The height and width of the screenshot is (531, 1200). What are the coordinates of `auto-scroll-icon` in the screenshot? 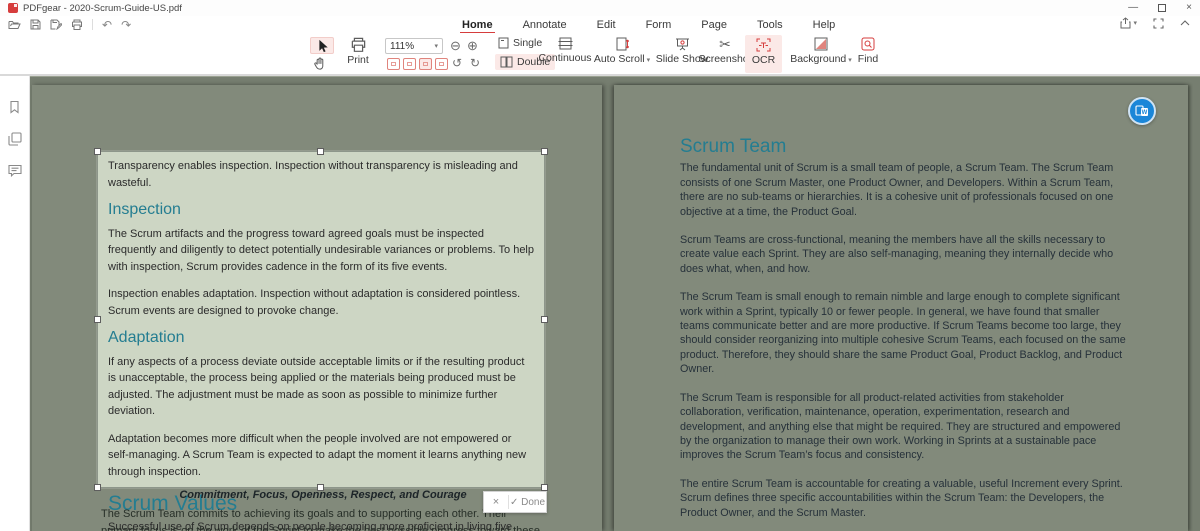 It's located at (622, 44).